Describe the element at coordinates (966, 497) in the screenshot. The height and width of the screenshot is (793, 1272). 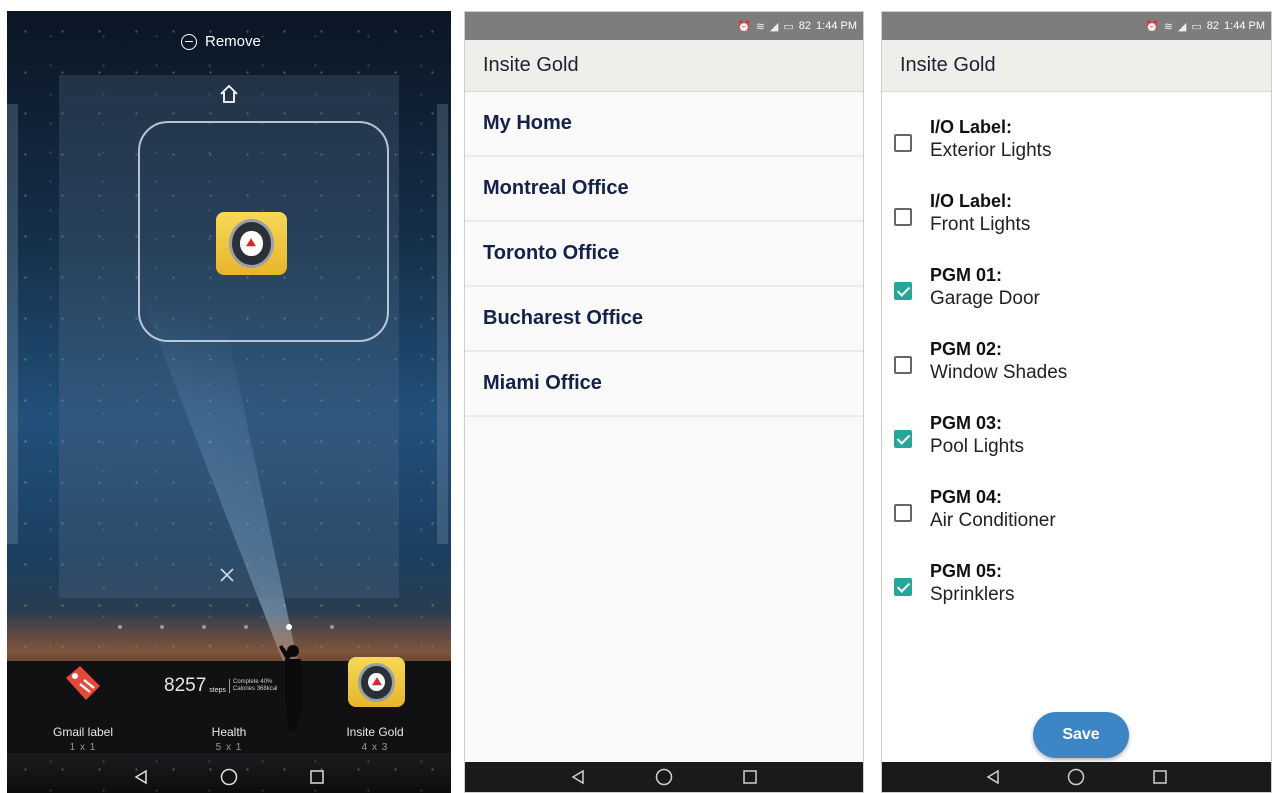
I see `io-title: PGM 04:` at that location.